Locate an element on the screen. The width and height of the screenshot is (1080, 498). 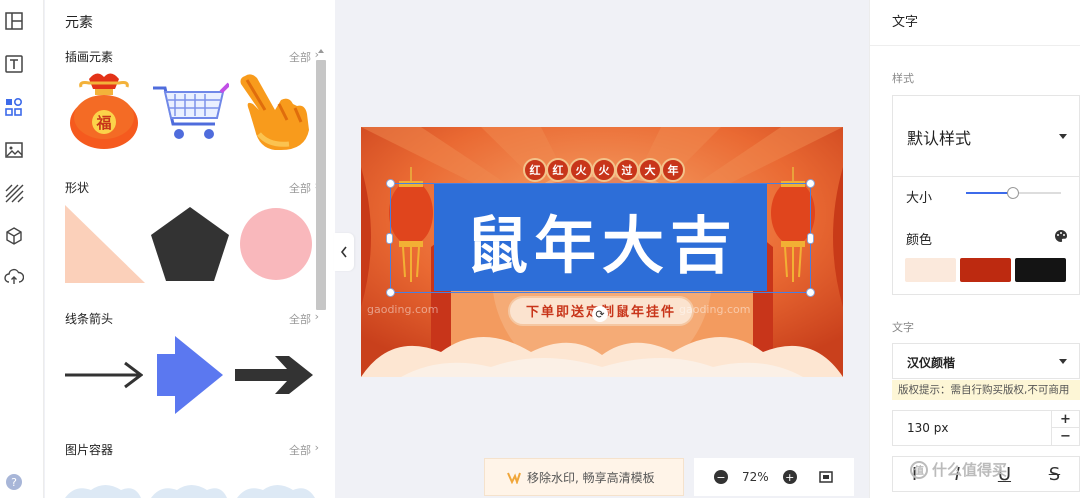
3d-cube-icon is located at coordinates (14, 236).